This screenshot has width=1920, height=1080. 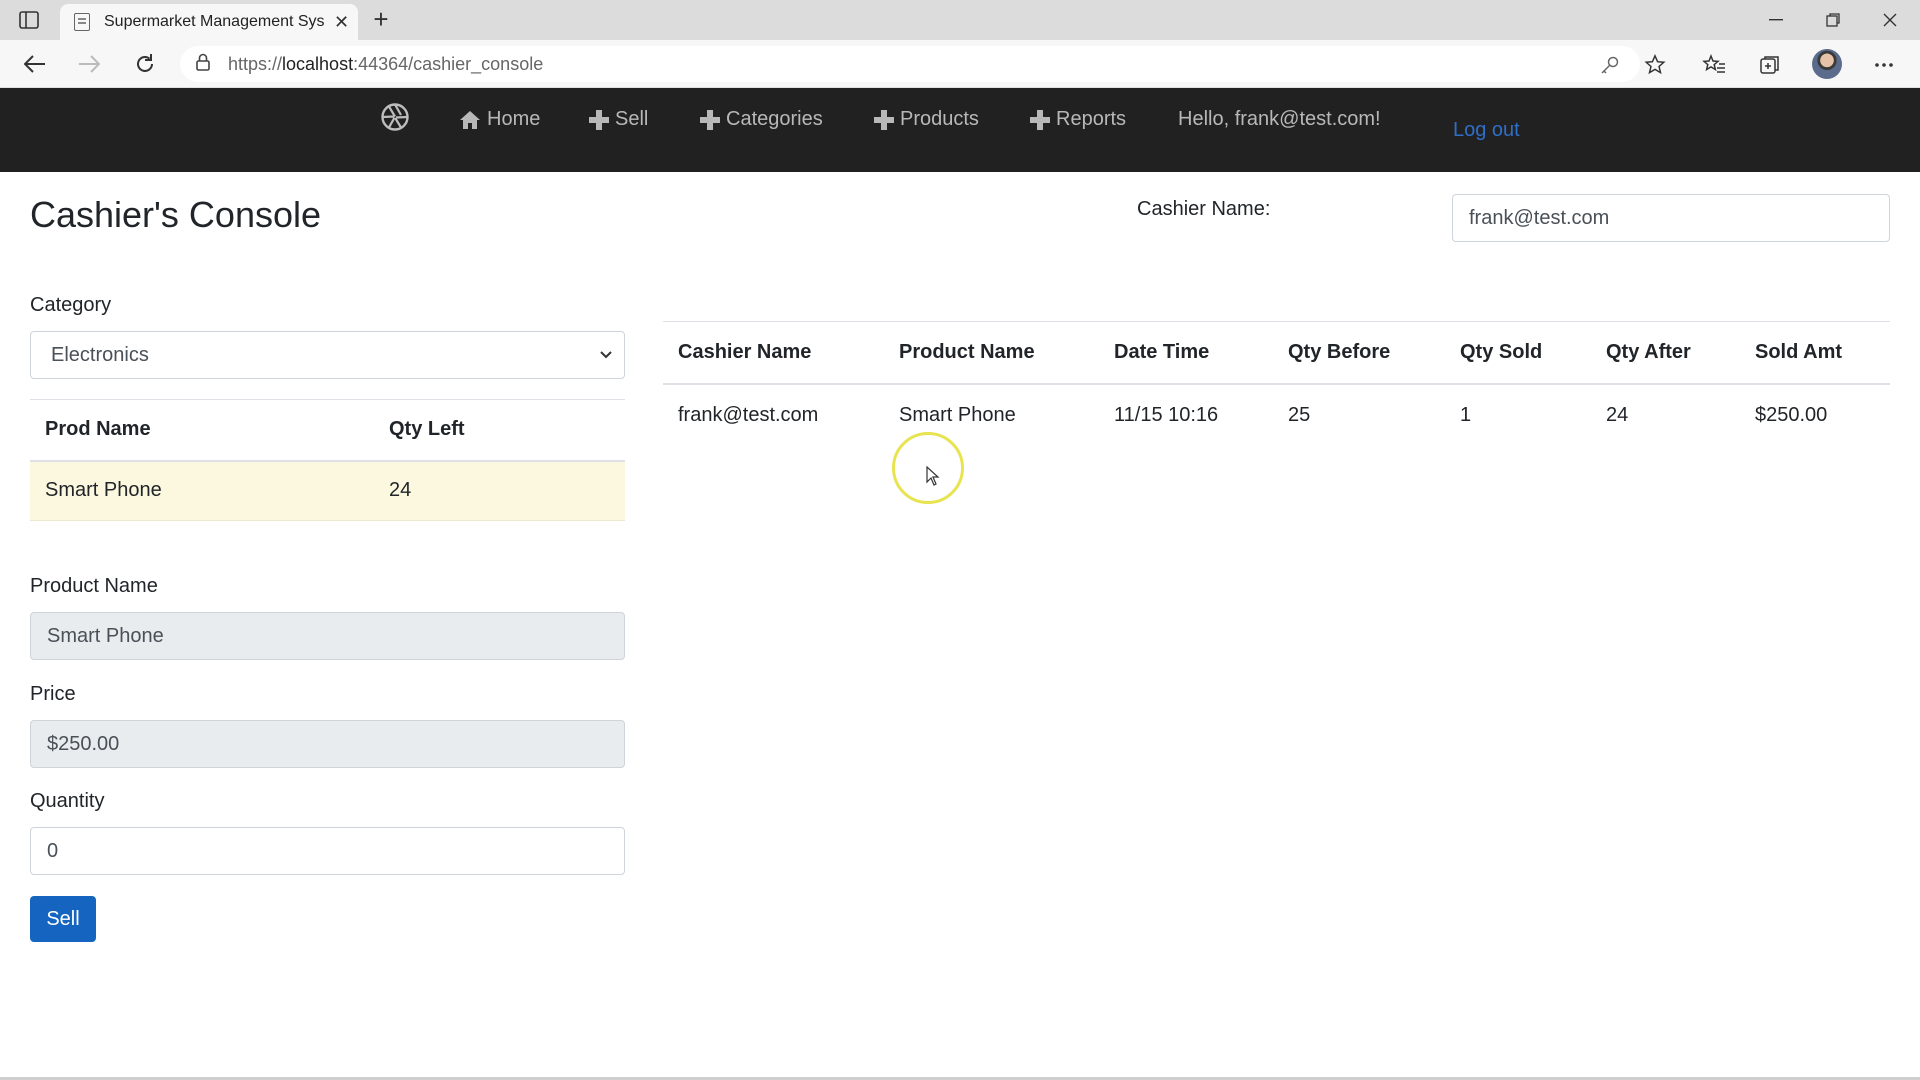 What do you see at coordinates (1486, 130) in the screenshot?
I see `logout-link: Log out` at bounding box center [1486, 130].